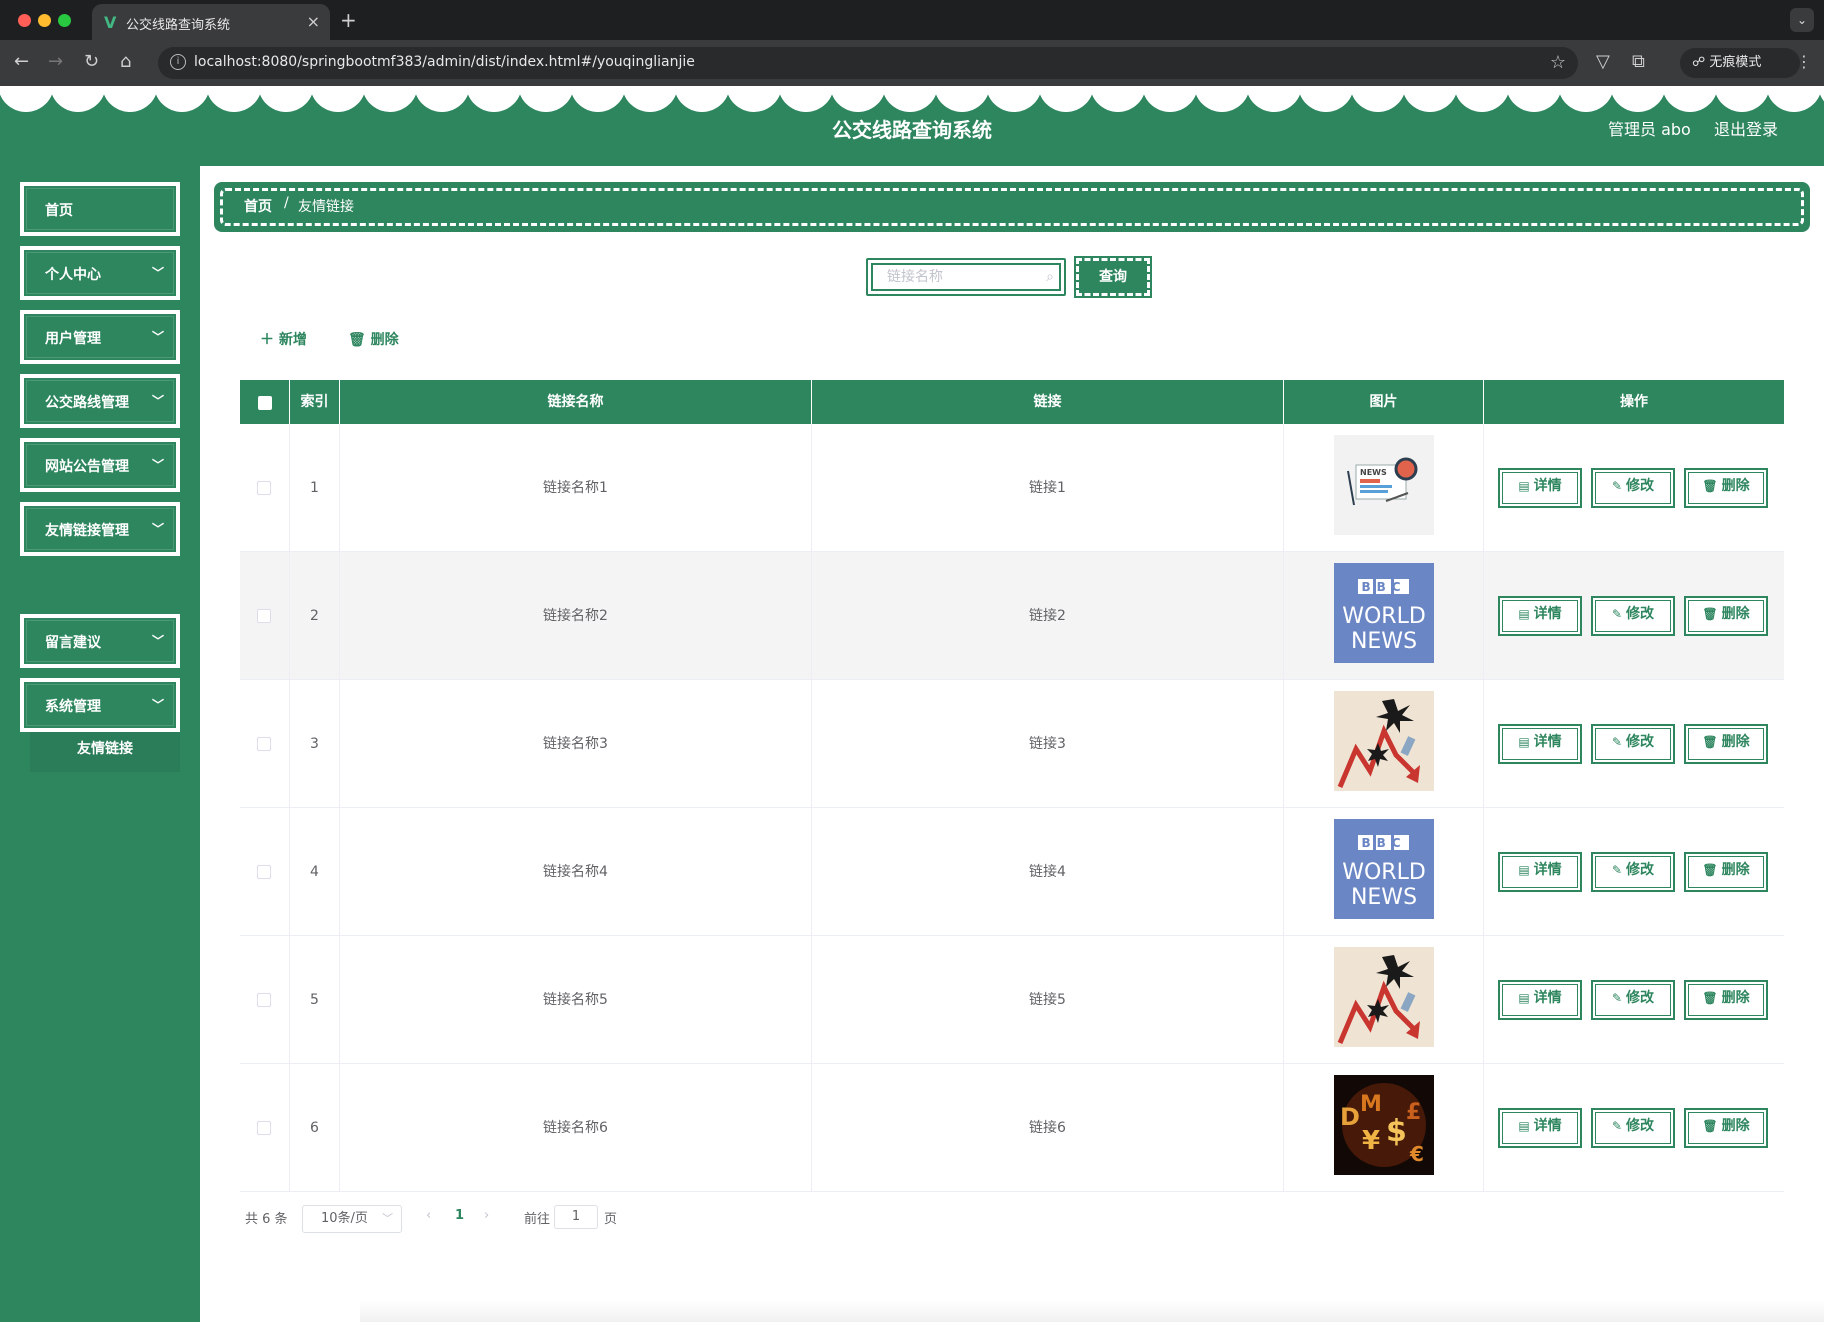 The image size is (1824, 1322). What do you see at coordinates (1012, 616) in the screenshot?
I see `table-row: 2 链接名称2 链接2 BBC WORLD NEWS ▤ 详情 ✎ 修改 🗑 删除` at bounding box center [1012, 616].